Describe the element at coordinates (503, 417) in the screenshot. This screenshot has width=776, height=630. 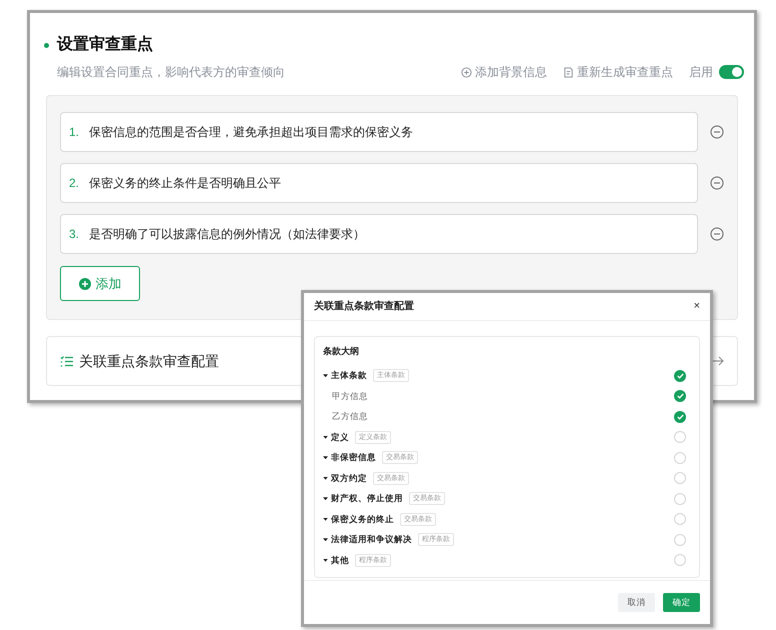
I see `clause-name: 乙方信息` at that location.